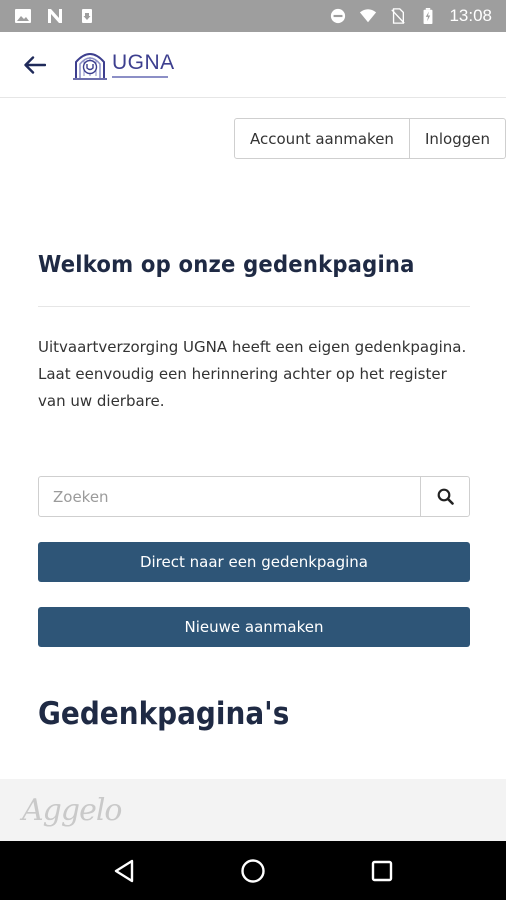  Describe the element at coordinates (457, 138) in the screenshot. I see `login-button: Inloggen` at that location.